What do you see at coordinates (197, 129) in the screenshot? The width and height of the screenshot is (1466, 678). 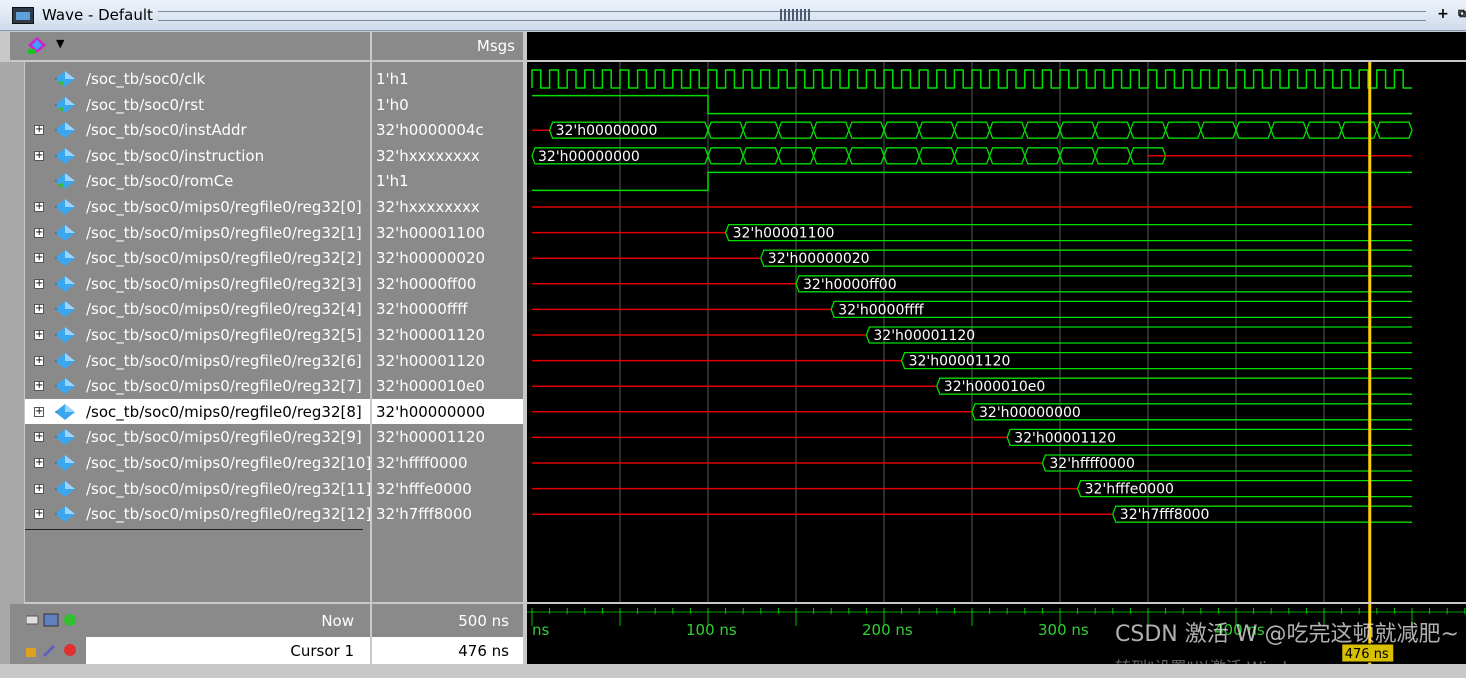 I see `signal-row: + /soc_tb/soc0/instAddr` at bounding box center [197, 129].